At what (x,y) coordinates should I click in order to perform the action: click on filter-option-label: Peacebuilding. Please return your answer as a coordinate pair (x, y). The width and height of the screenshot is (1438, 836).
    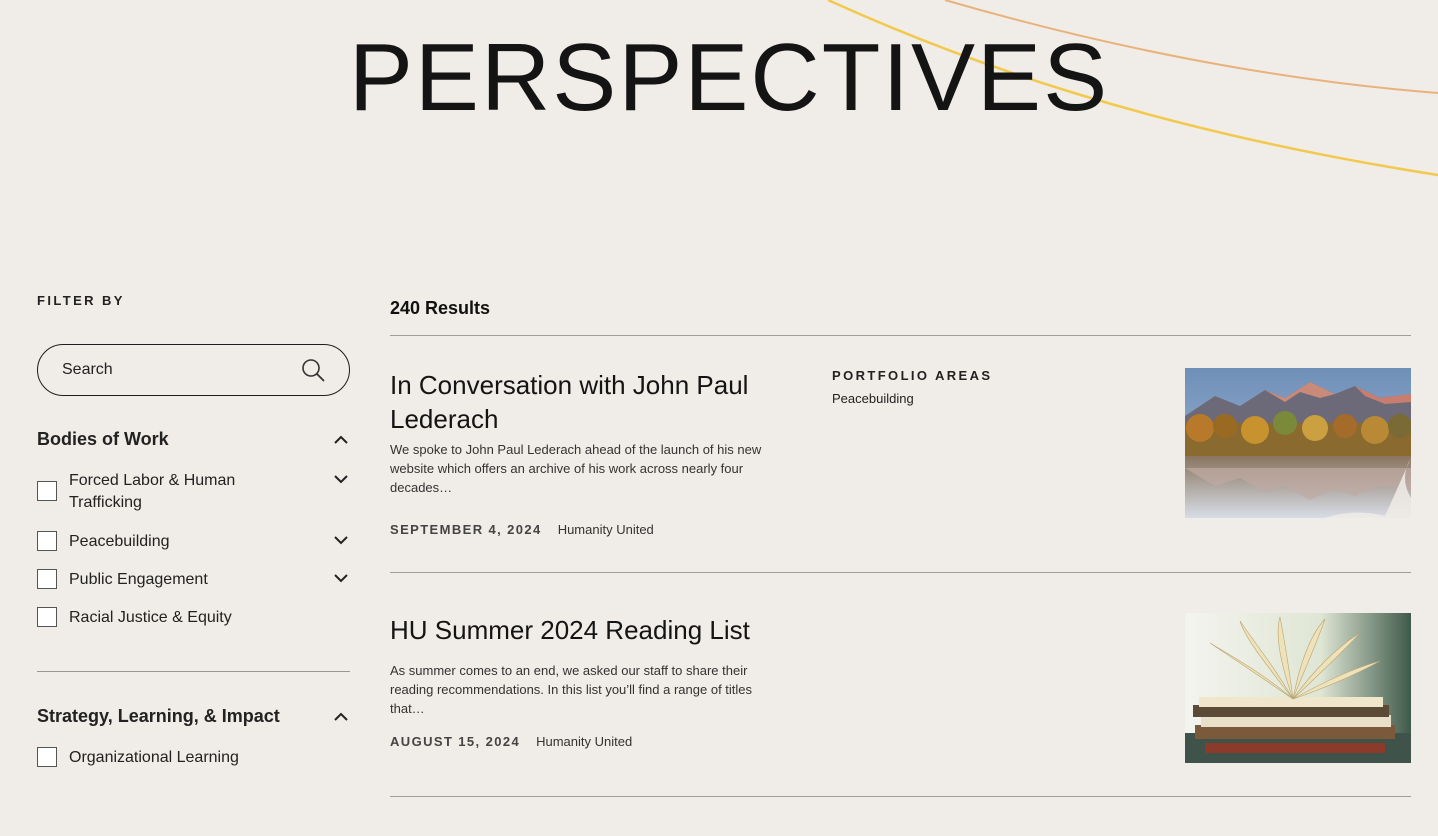
    Looking at the image, I should click on (119, 541).